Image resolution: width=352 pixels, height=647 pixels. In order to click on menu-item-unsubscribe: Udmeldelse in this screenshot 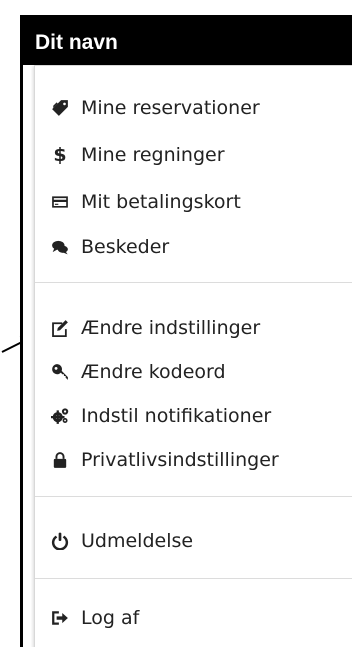, I will do `click(192, 541)`.